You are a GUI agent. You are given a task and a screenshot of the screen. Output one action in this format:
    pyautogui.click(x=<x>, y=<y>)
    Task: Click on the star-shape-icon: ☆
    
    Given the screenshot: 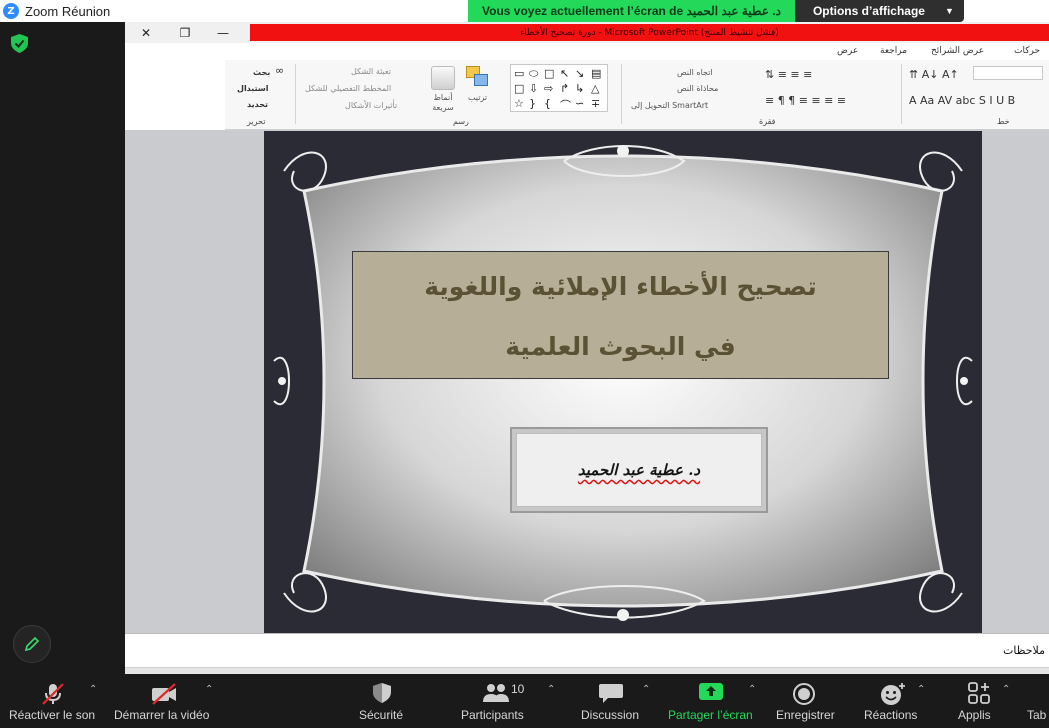 What is the action you would take?
    pyautogui.click(x=519, y=103)
    